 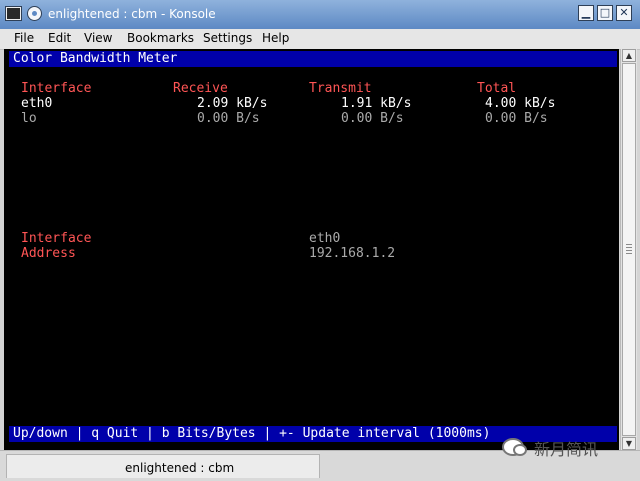 What do you see at coordinates (566, 449) in the screenshot?
I see `watermark-text: 新月简讯` at bounding box center [566, 449].